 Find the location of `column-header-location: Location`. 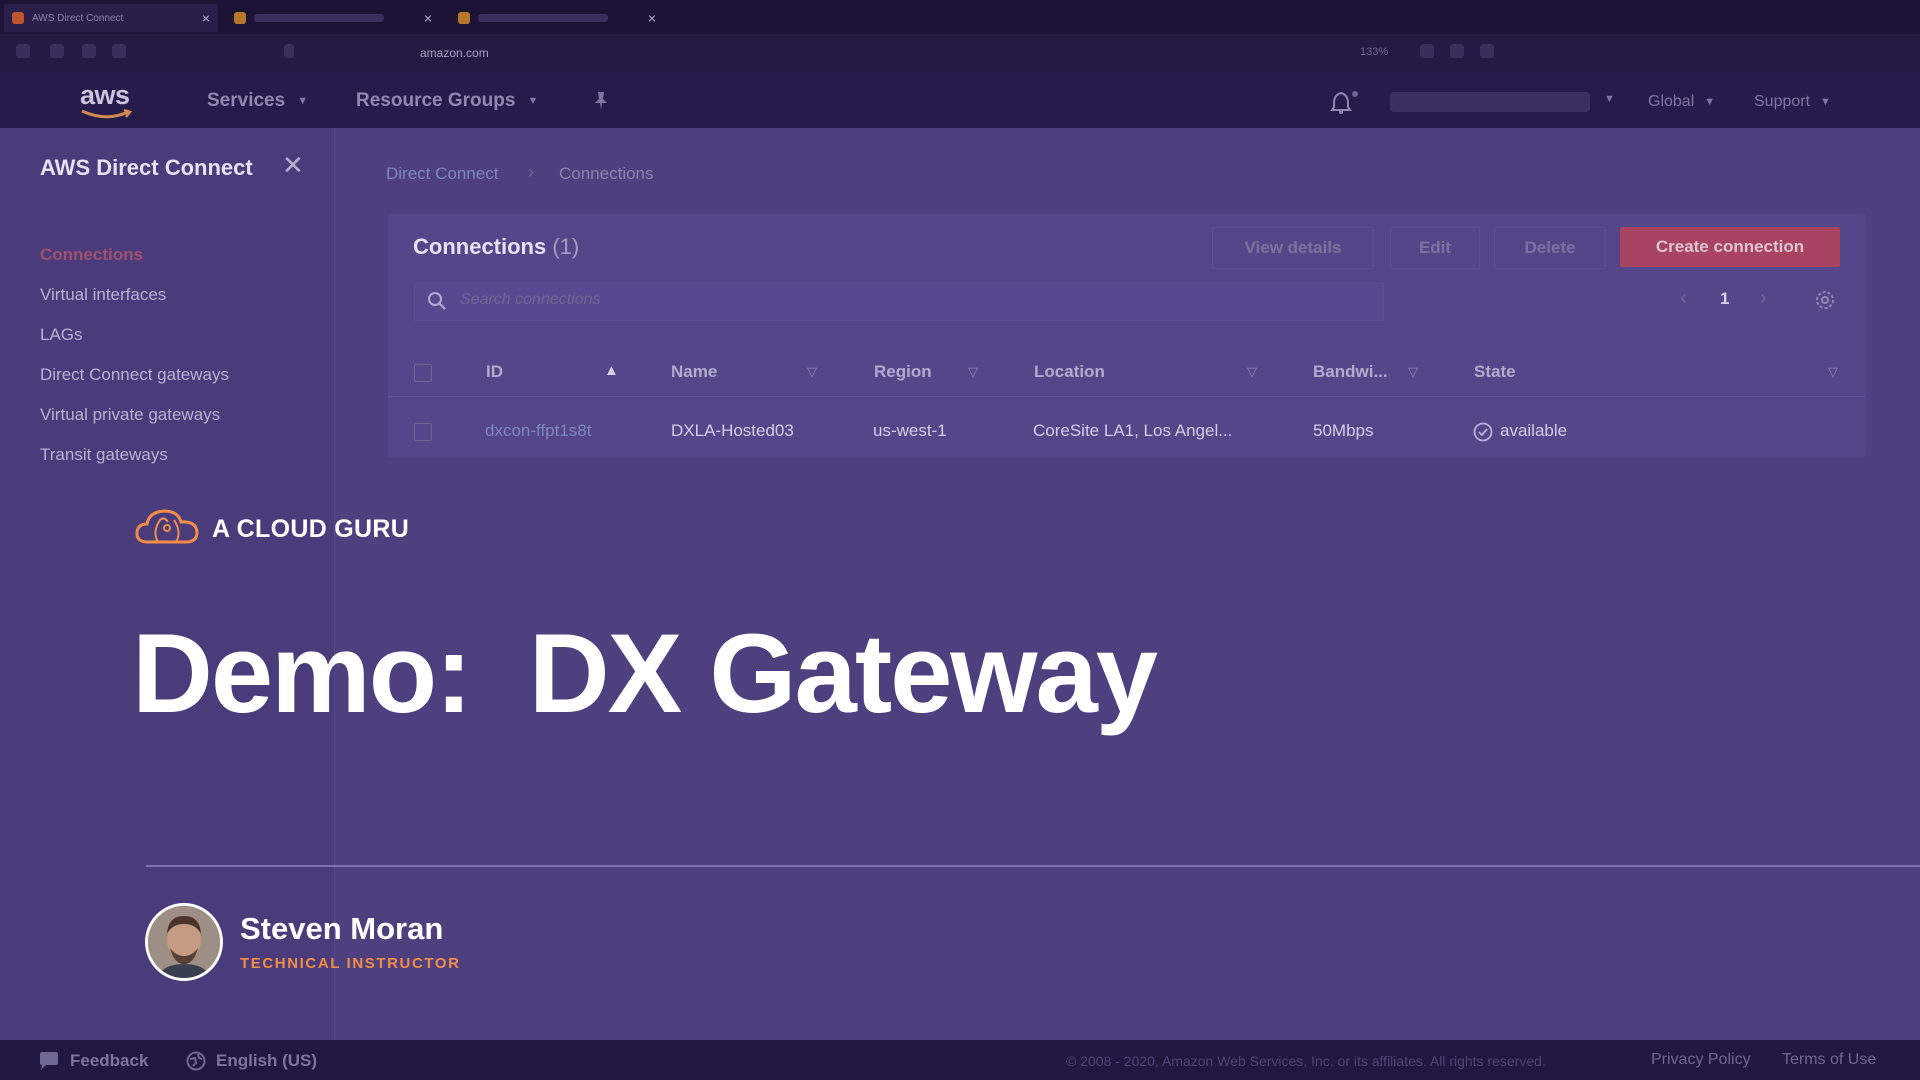

column-header-location: Location is located at coordinates (1069, 372).